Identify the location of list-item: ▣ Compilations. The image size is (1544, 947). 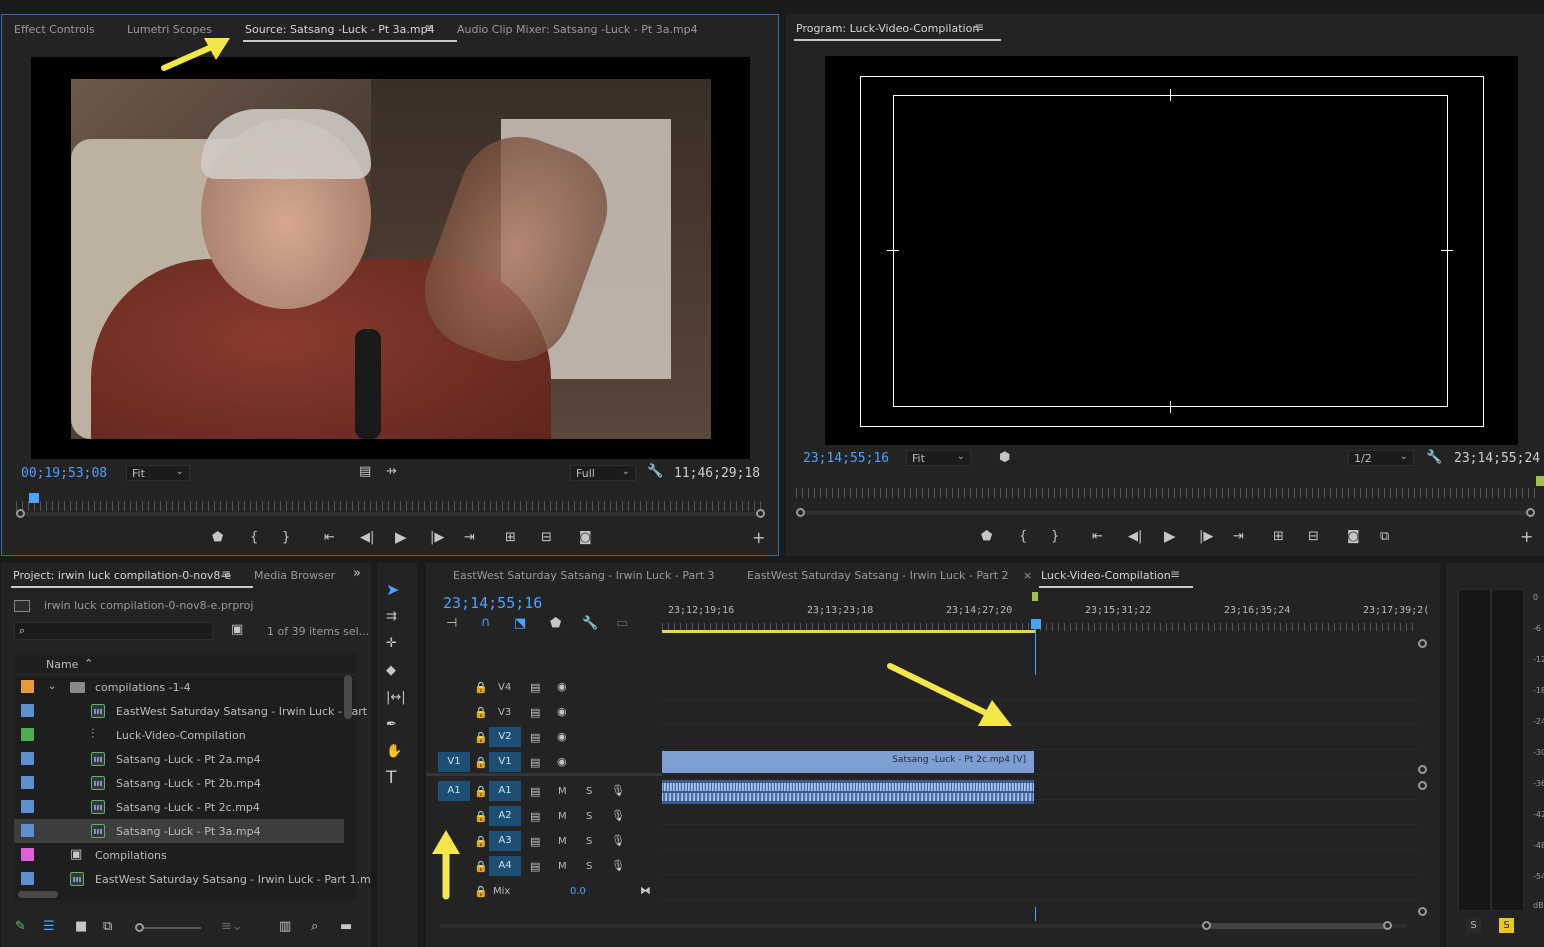
(179, 855).